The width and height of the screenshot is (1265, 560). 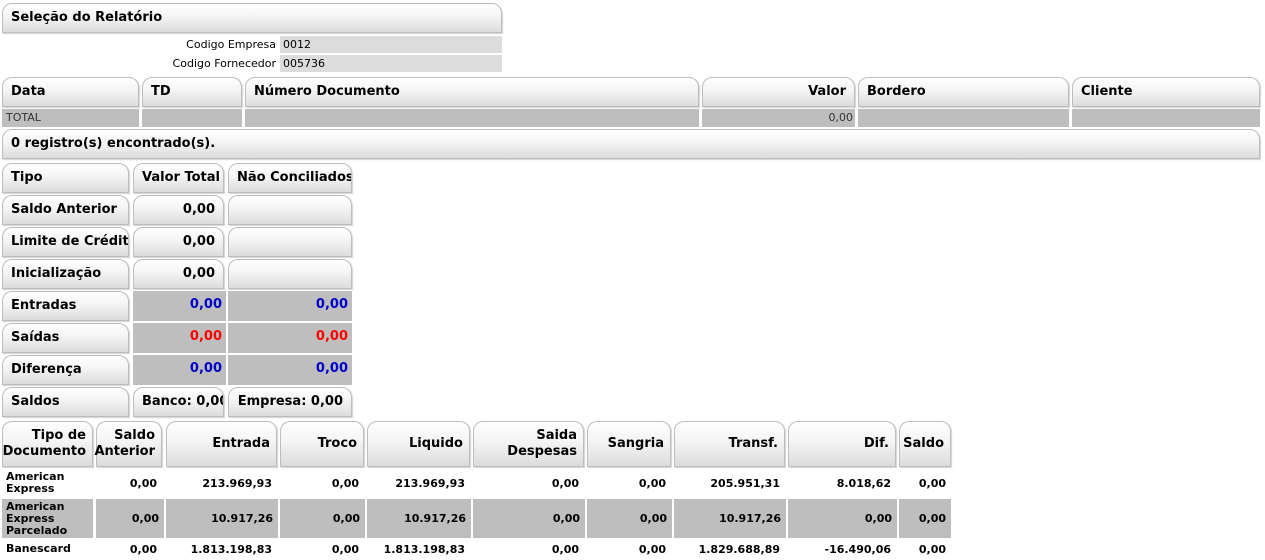 I want to click on summary-nc-saidas: 0,00, so click(x=290, y=338).